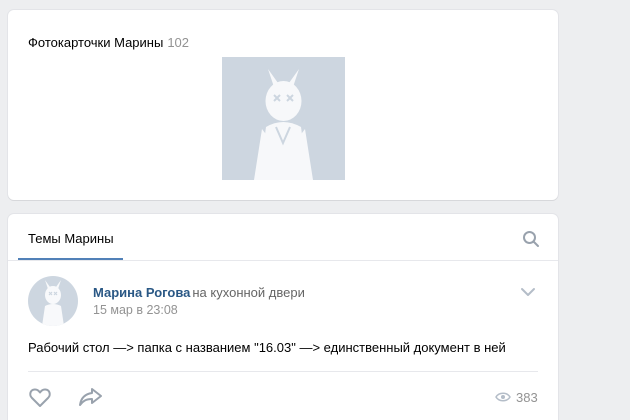 The height and width of the screenshot is (420, 630). I want to click on views-count: 383, so click(527, 397).